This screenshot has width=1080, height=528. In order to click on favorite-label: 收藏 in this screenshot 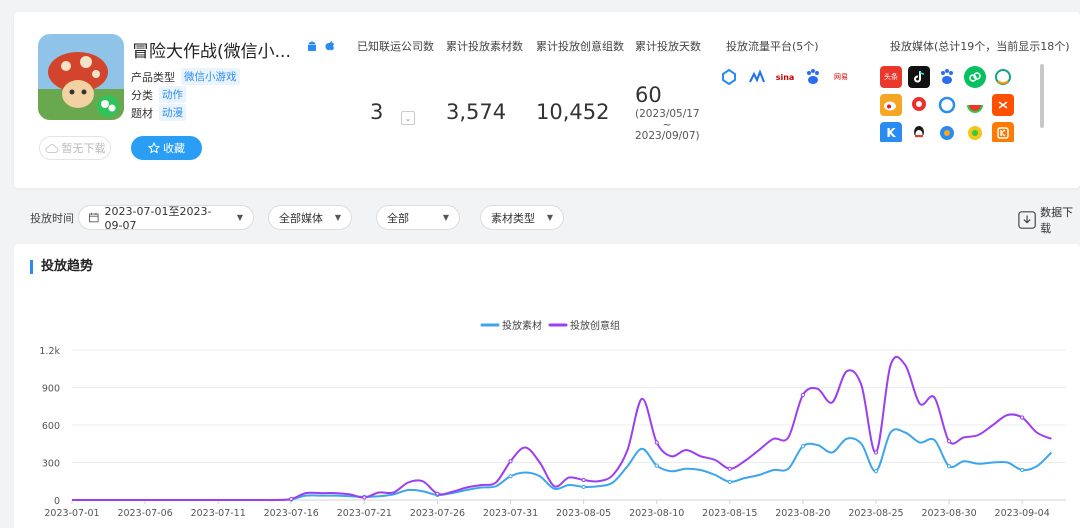, I will do `click(174, 148)`.